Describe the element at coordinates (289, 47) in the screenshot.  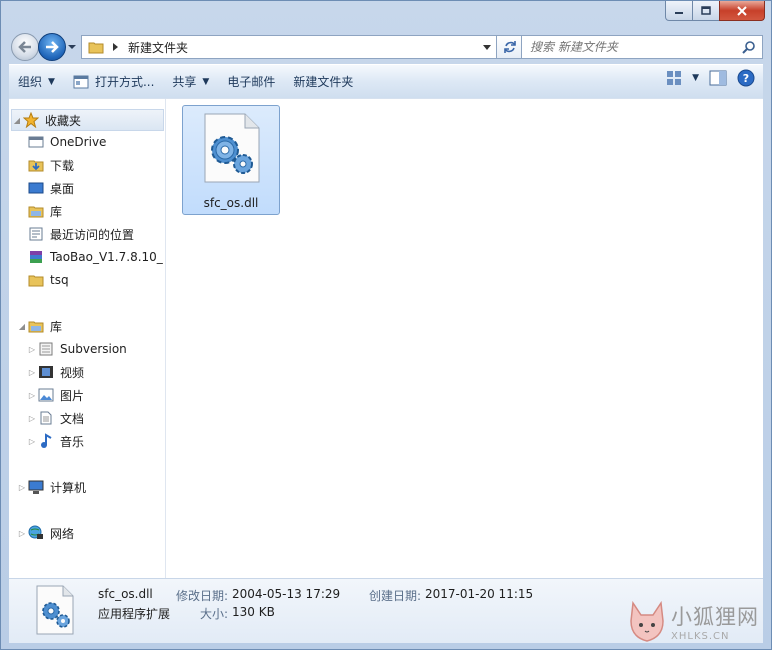
I see `address-bar: 新建文件夹` at that location.